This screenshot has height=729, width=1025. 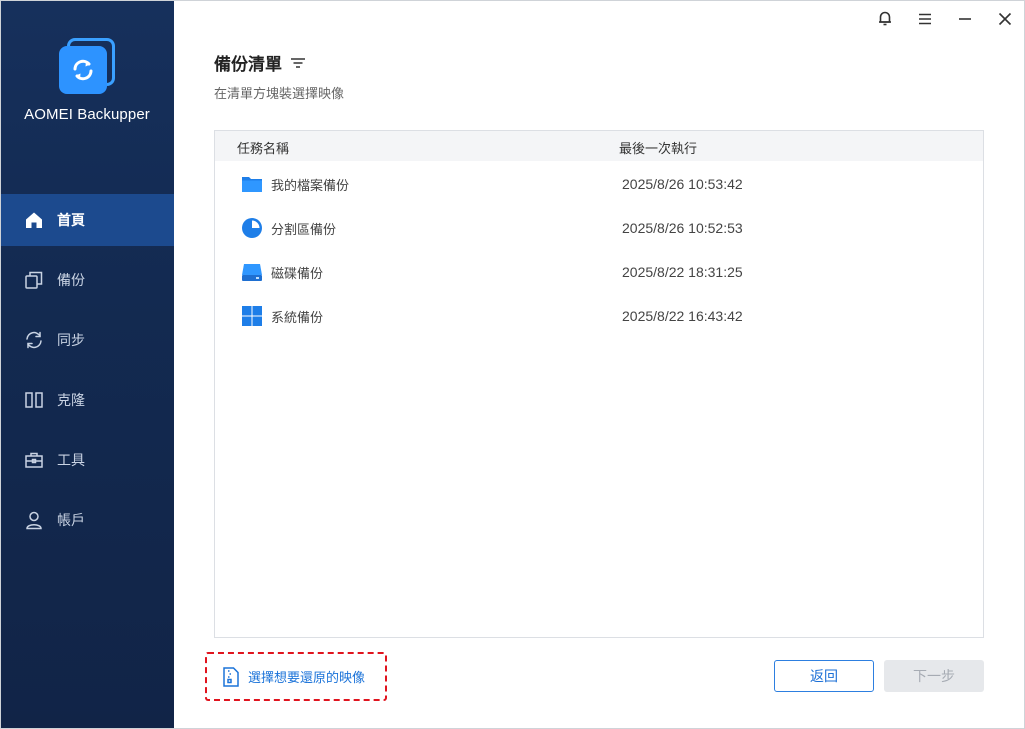 I want to click on back-button: 返回, so click(x=824, y=676).